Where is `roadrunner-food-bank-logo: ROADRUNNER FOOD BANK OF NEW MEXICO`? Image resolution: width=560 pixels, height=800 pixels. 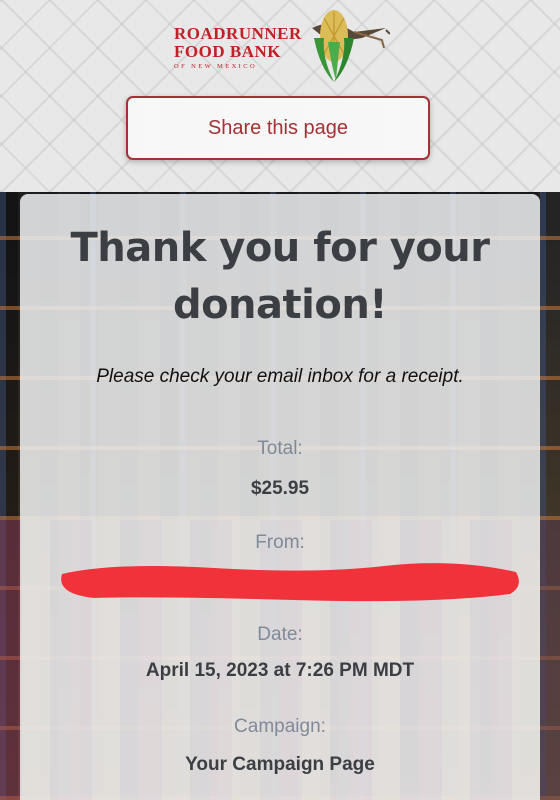
roadrunner-food-bank-logo: ROADRUNNER FOOD BANK OF NEW MEXICO is located at coordinates (281, 46).